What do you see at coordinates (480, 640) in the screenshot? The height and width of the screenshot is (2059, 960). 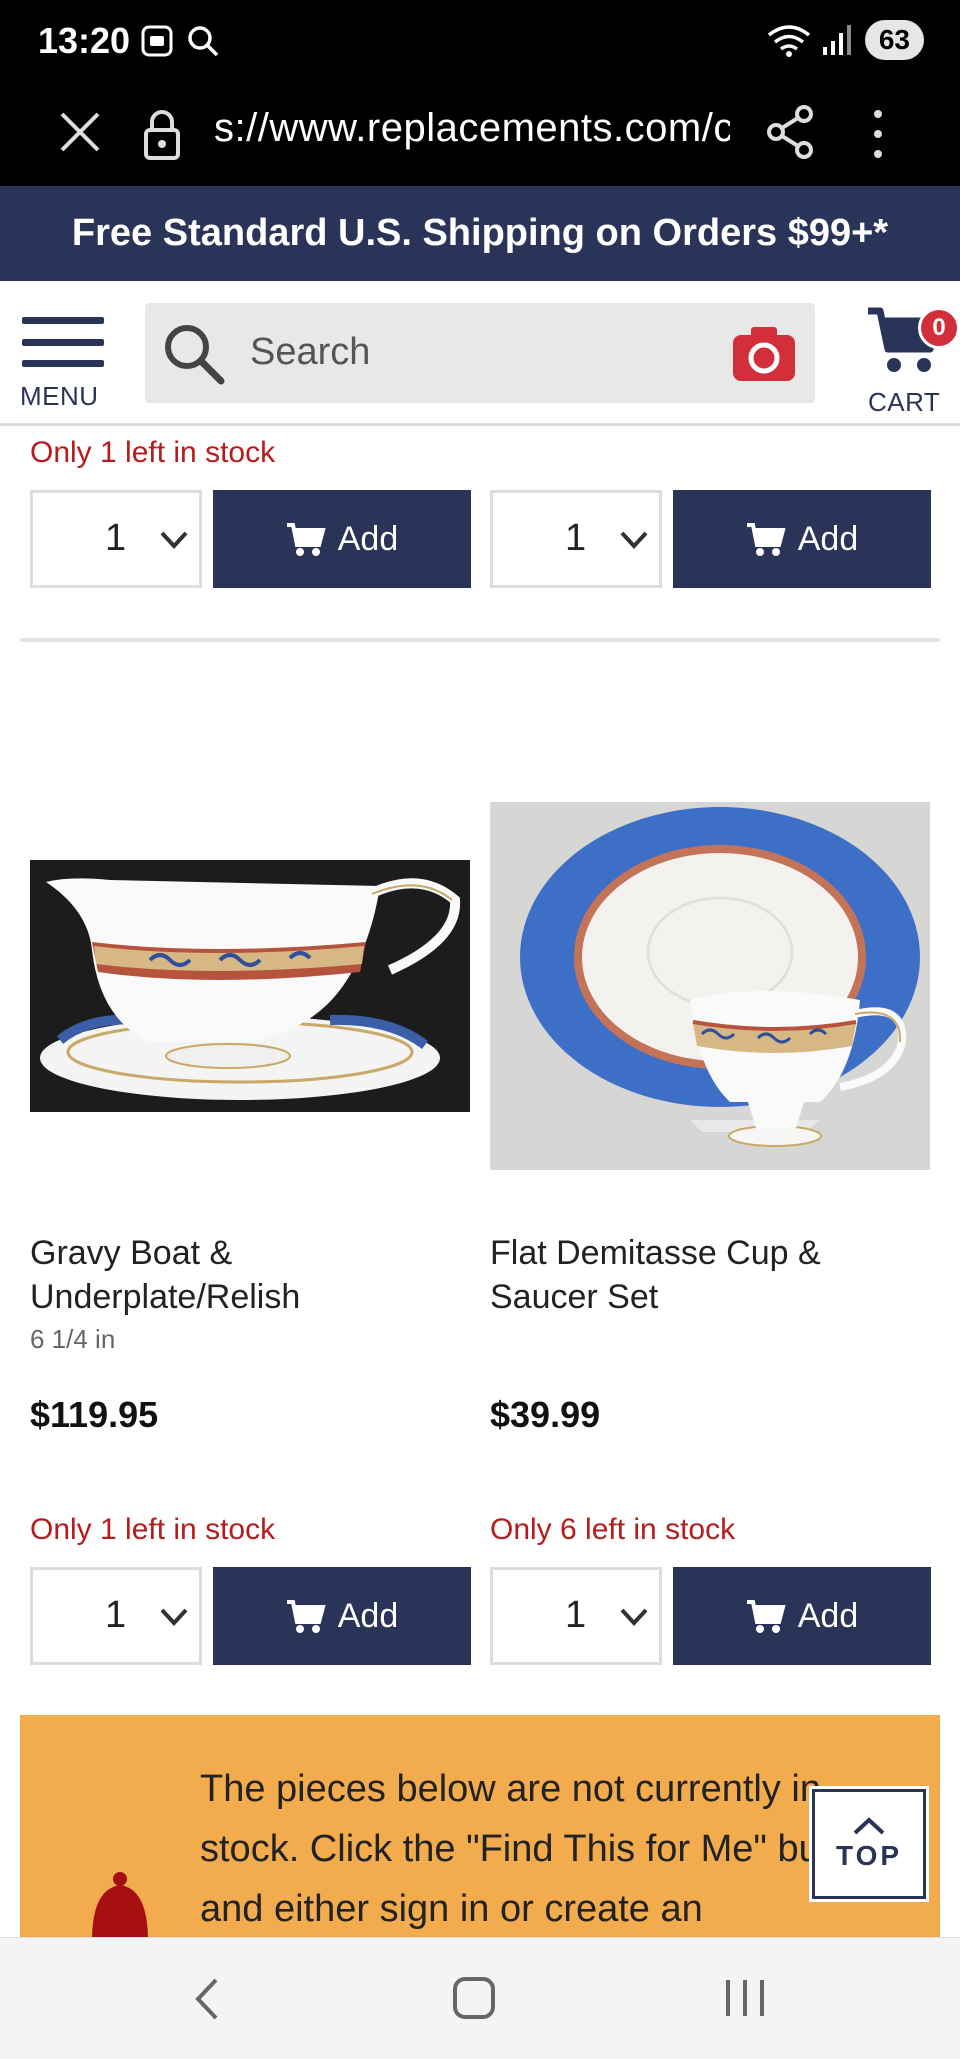 I see `row-divider` at bounding box center [480, 640].